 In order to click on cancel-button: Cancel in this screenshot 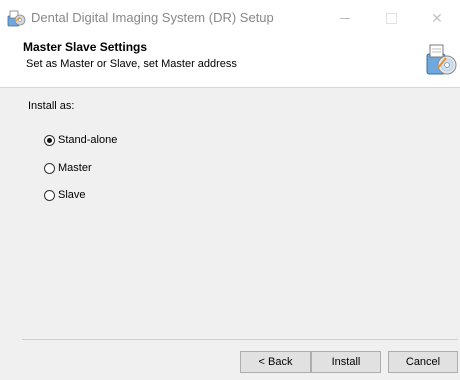, I will do `click(423, 362)`.